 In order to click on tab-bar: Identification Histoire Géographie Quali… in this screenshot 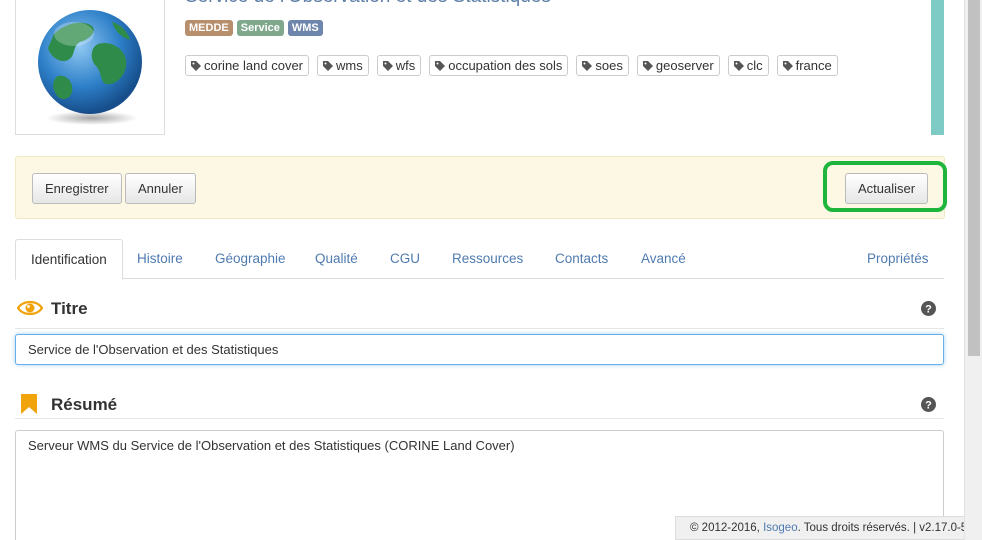, I will do `click(479, 259)`.